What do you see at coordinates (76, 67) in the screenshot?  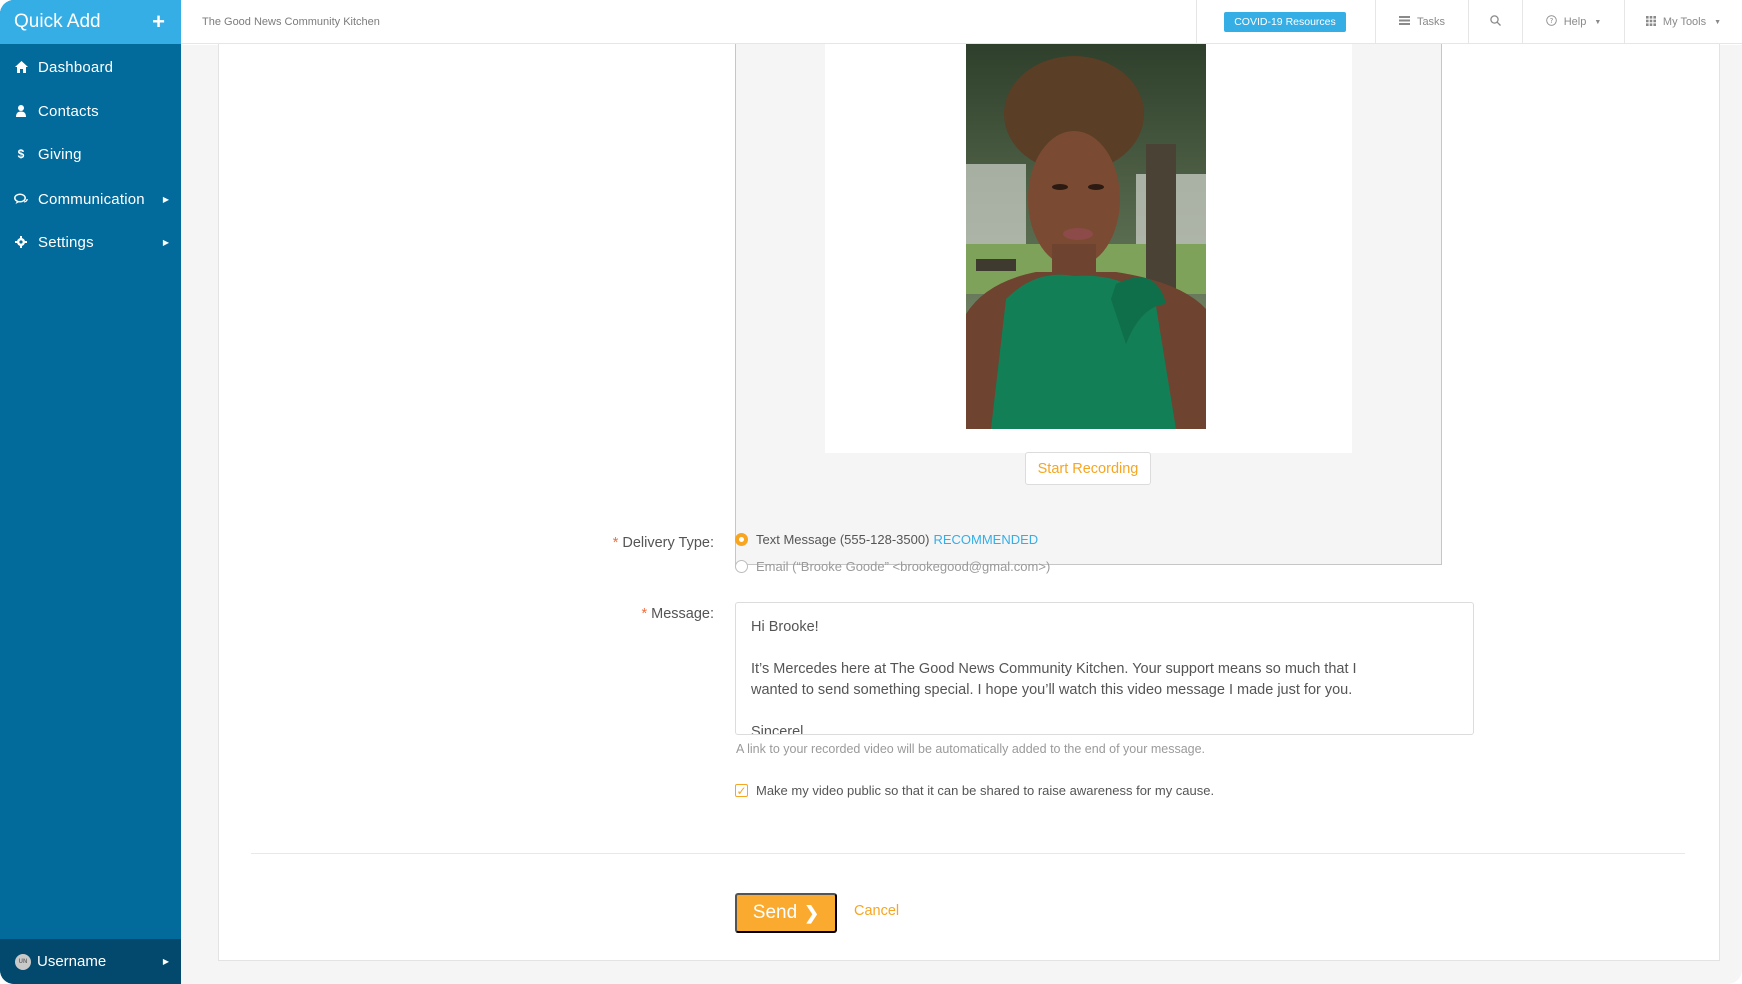 I see `sidebar-item-label: Dashboard` at bounding box center [76, 67].